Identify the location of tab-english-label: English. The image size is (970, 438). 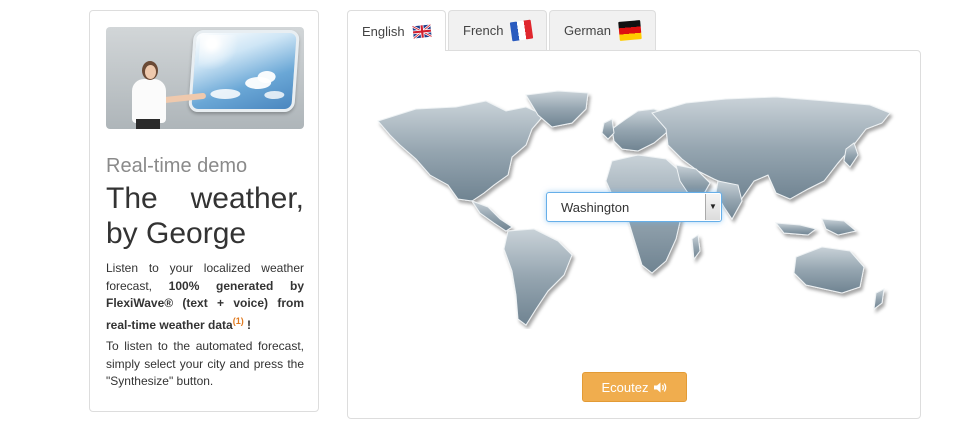
(383, 31).